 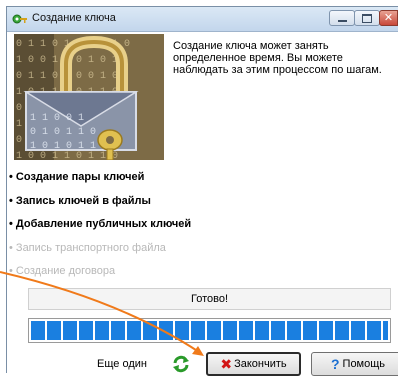 I want to click on minimize-button, so click(x=342, y=18).